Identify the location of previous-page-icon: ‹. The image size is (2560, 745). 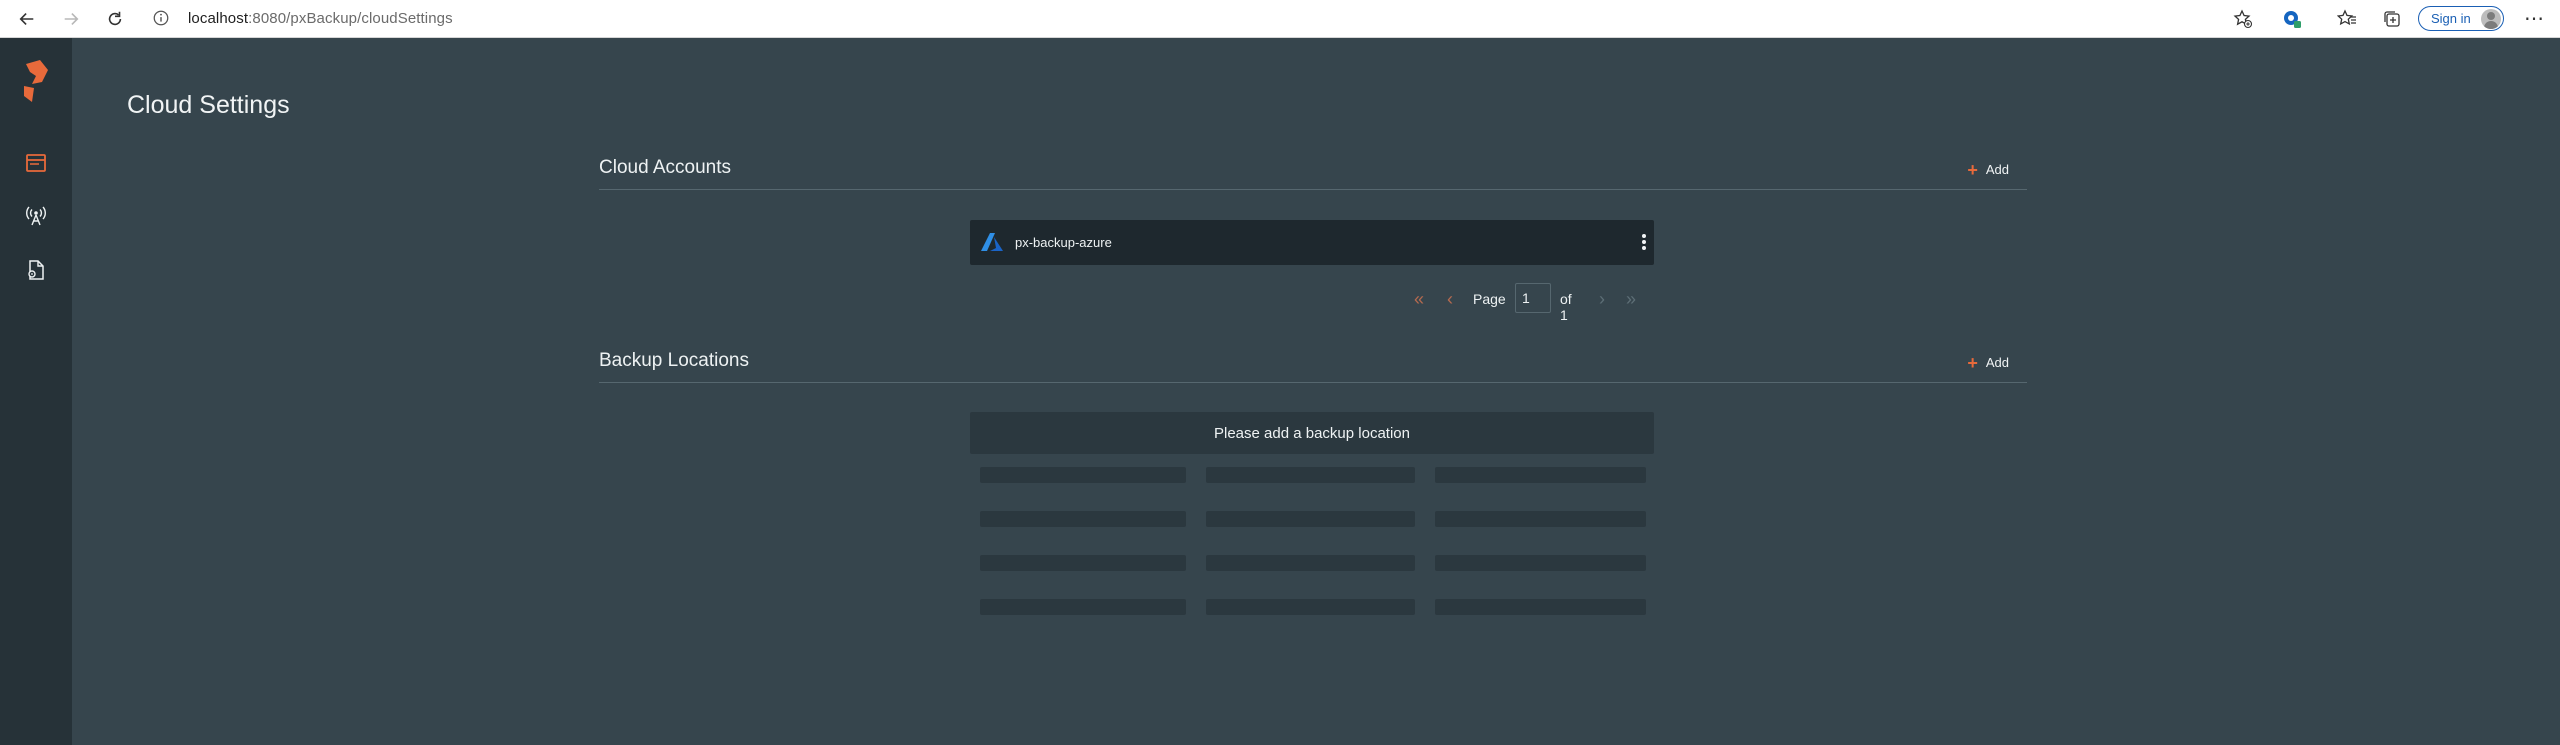
(1450, 299).